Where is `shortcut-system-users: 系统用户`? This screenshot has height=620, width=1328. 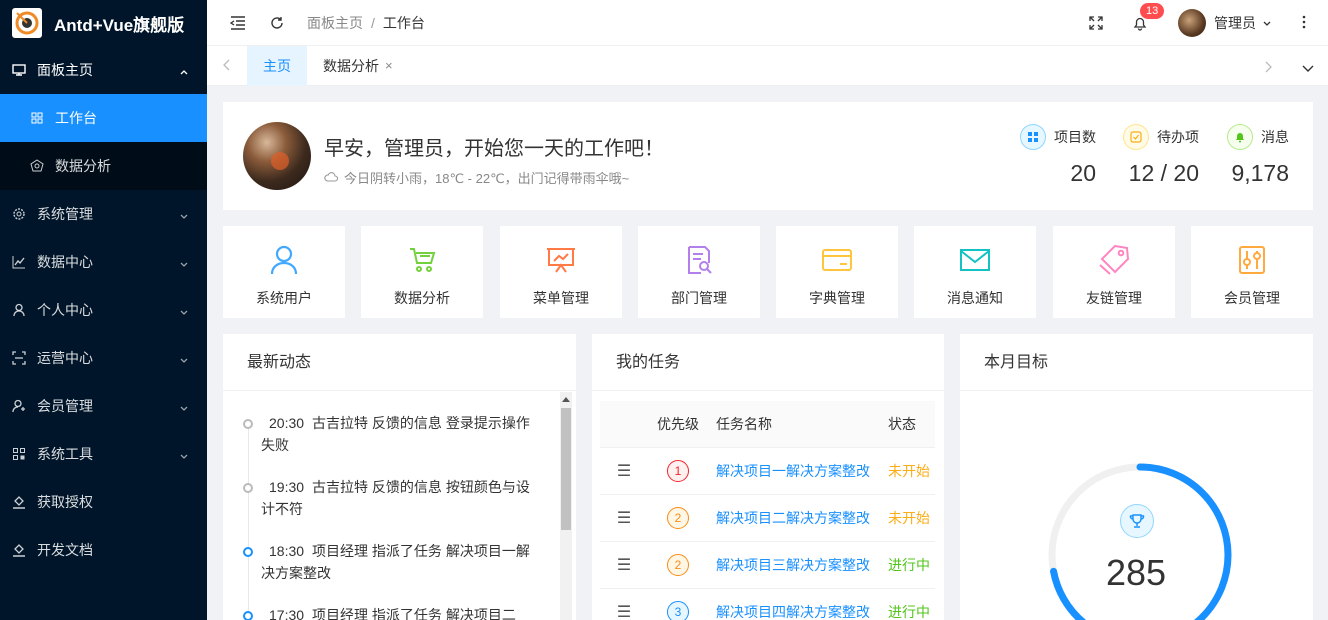
shortcut-system-users: 系统用户 is located at coordinates (284, 272).